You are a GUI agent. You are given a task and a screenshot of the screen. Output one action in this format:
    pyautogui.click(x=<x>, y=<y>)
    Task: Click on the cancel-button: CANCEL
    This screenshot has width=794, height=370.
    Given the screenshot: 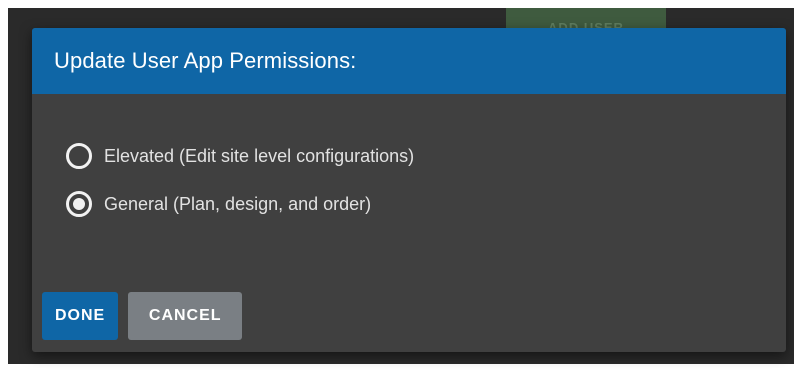 What is the action you would take?
    pyautogui.click(x=185, y=316)
    